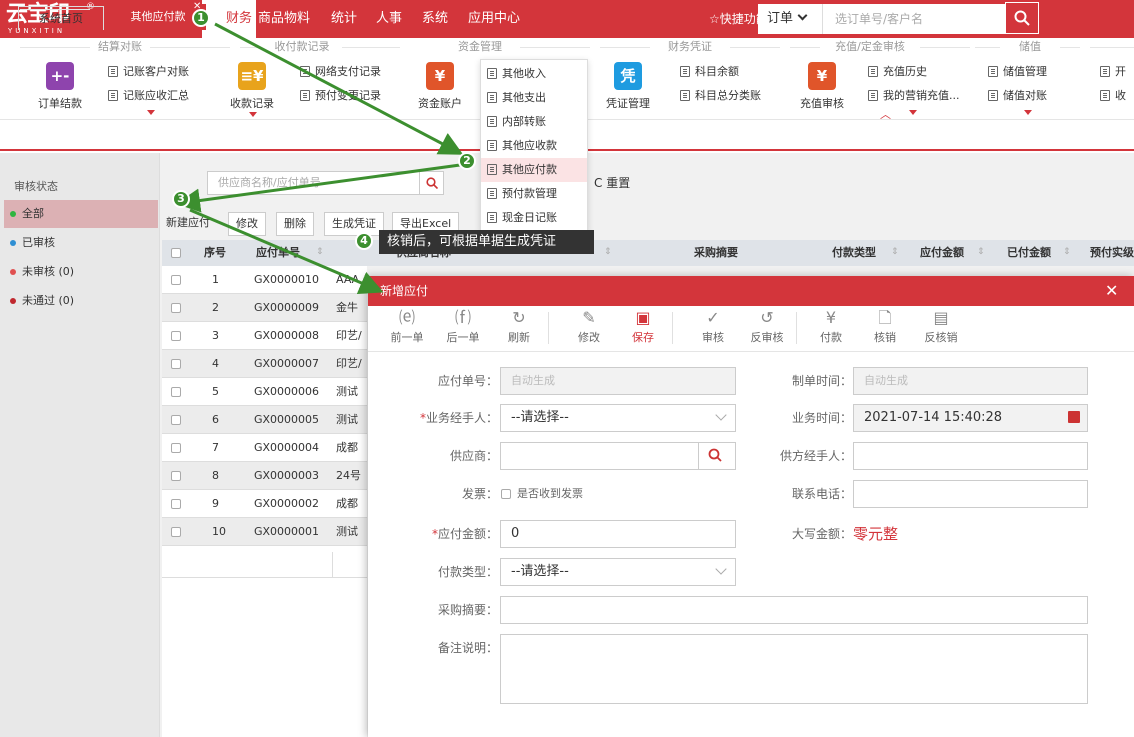 The height and width of the screenshot is (737, 1134). I want to click on step-badge-1: 1, so click(201, 18).